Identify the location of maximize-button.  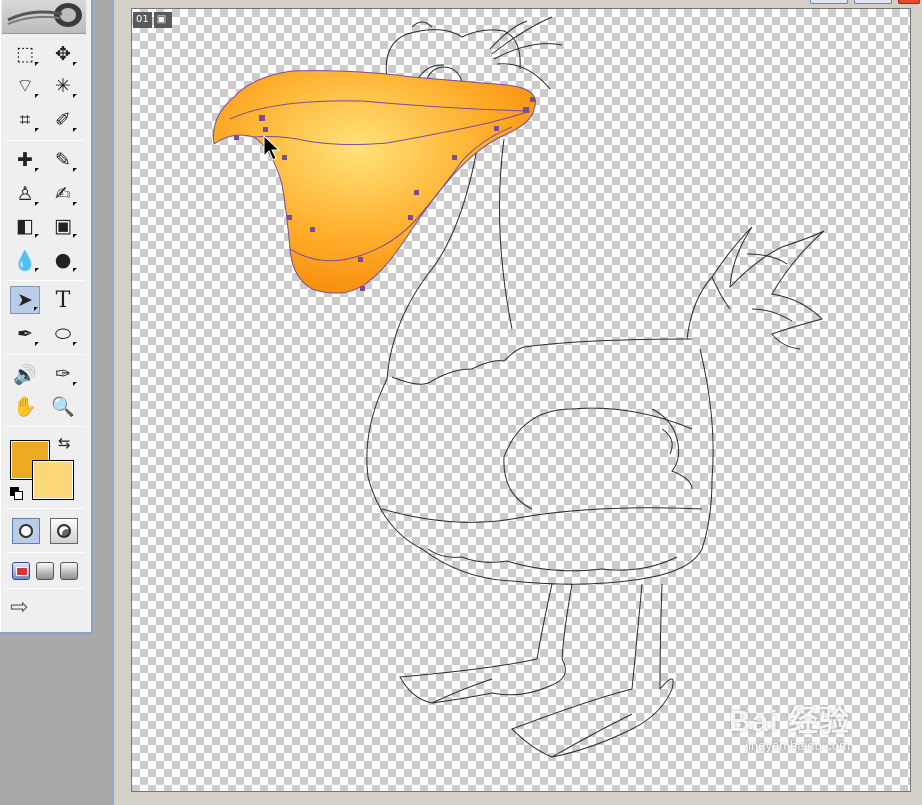
(873, 2).